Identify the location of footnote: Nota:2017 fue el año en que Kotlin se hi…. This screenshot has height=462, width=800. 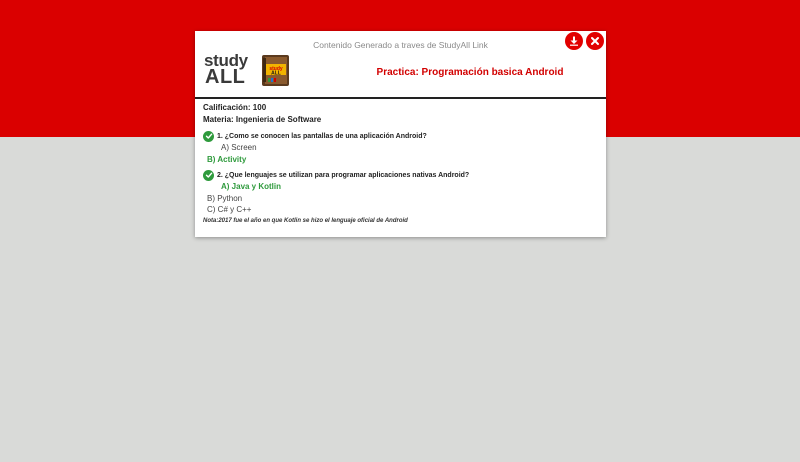
(305, 220).